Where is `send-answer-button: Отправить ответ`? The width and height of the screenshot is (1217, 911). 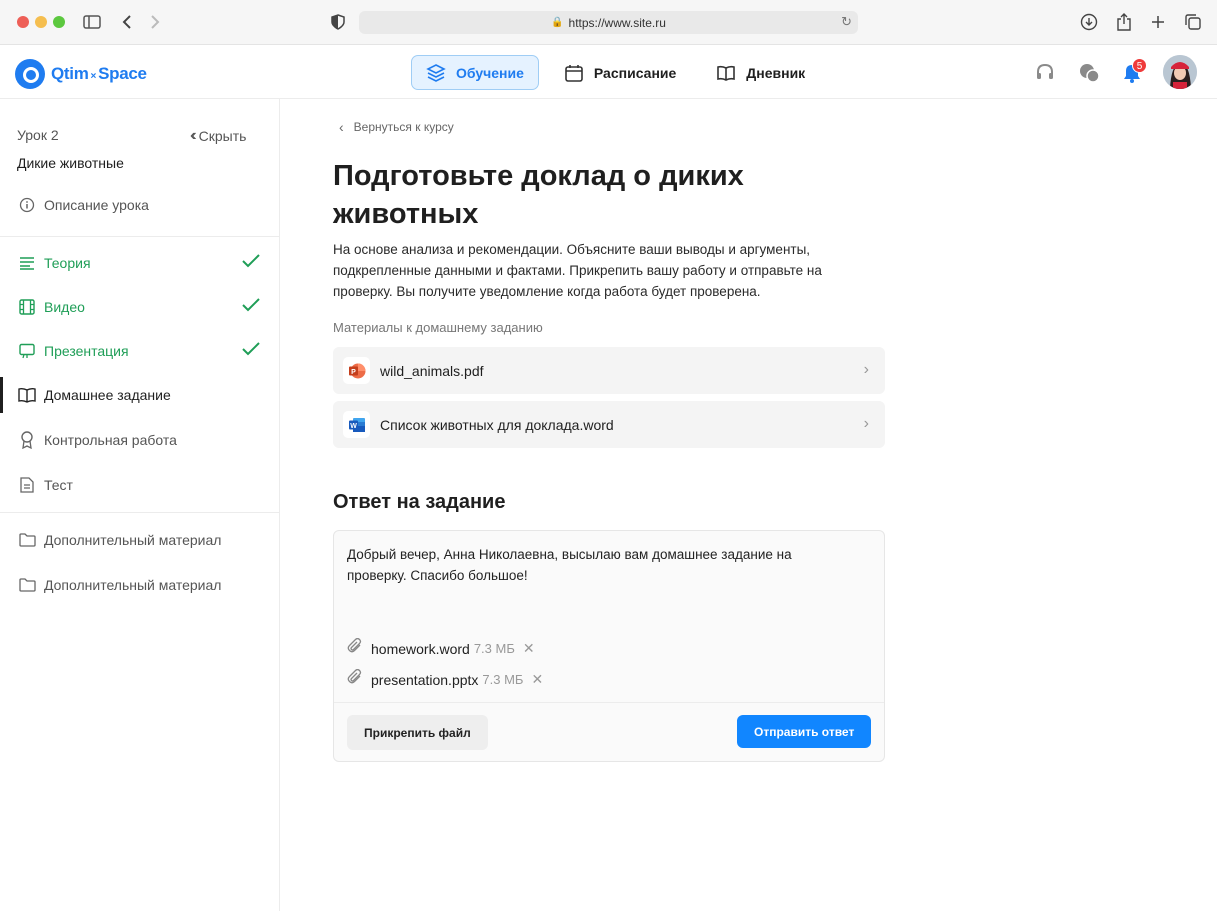 send-answer-button: Отправить ответ is located at coordinates (804, 731).